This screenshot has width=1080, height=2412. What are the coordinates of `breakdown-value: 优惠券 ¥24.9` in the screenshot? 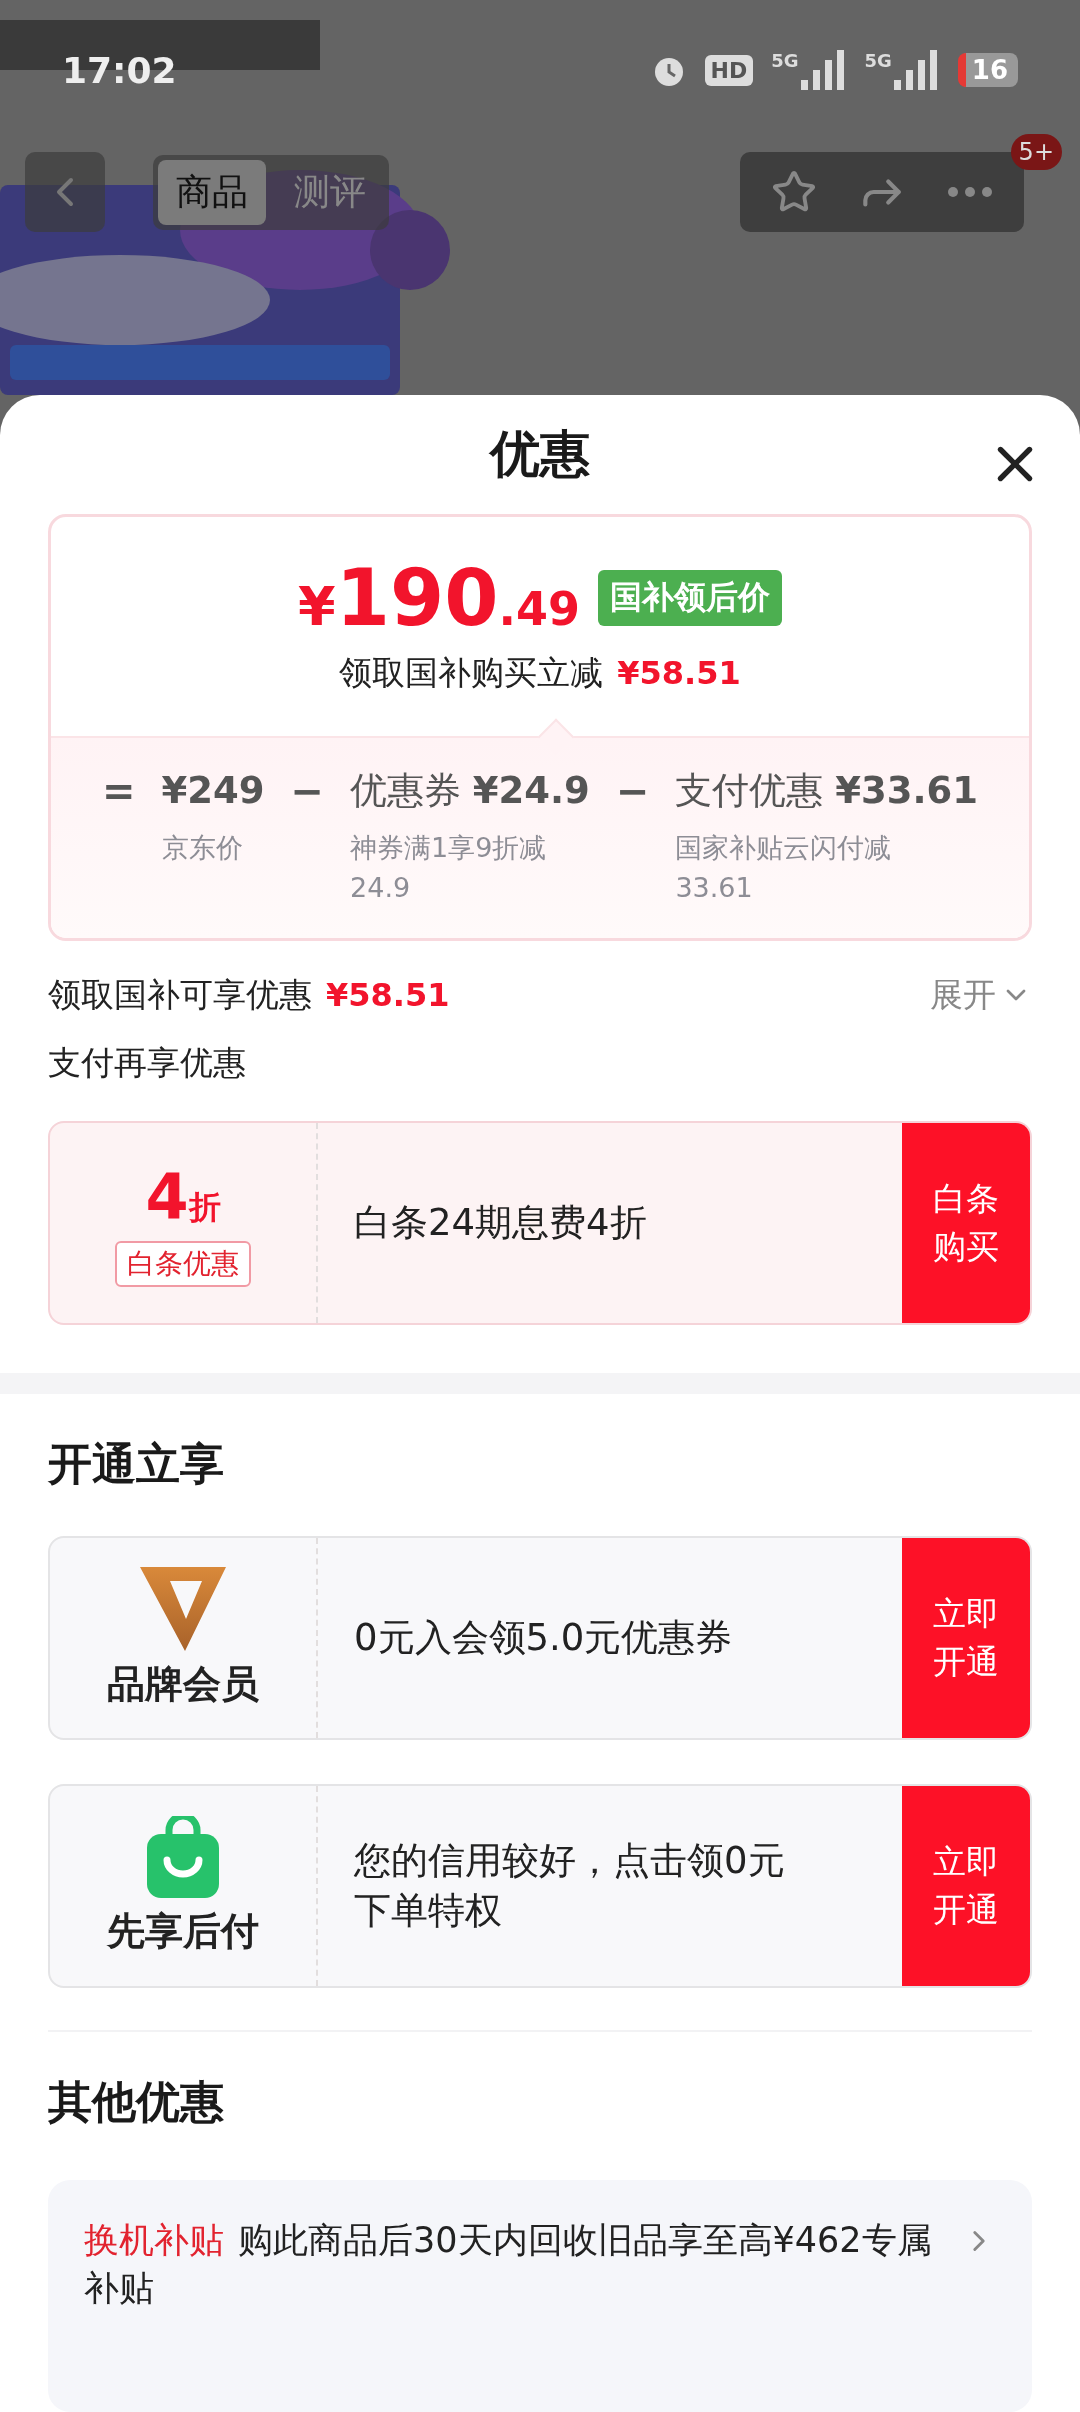 It's located at (470, 791).